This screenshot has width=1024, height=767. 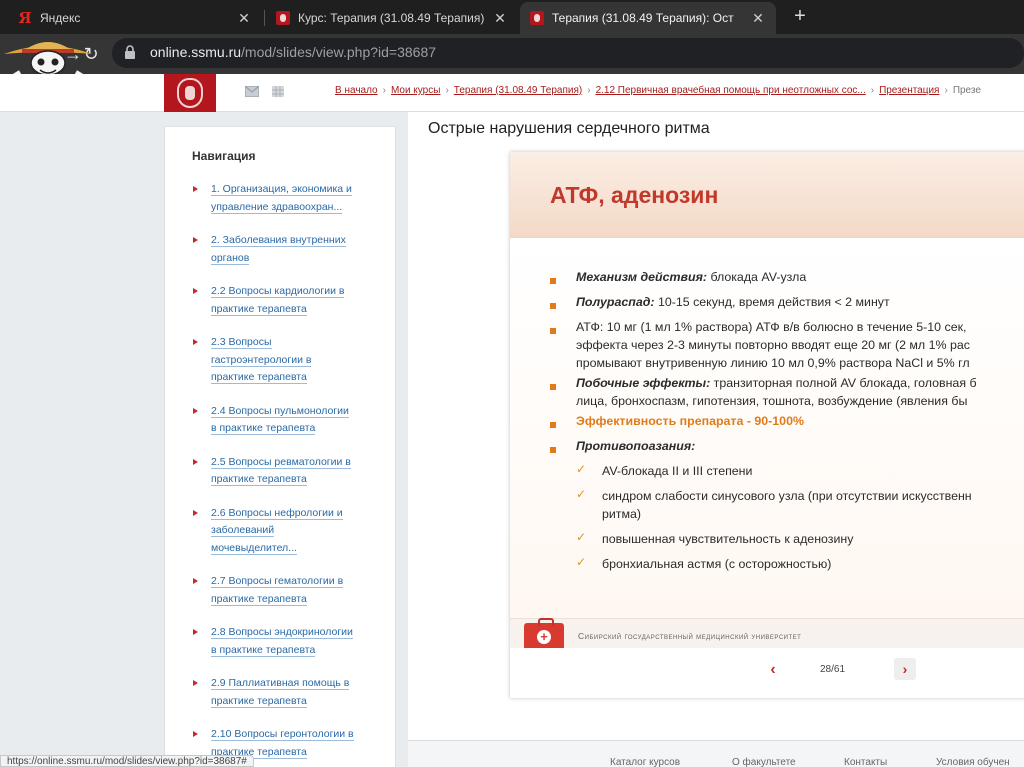 I want to click on slide-line-contraindications: Противопоазания:, so click(x=636, y=446).